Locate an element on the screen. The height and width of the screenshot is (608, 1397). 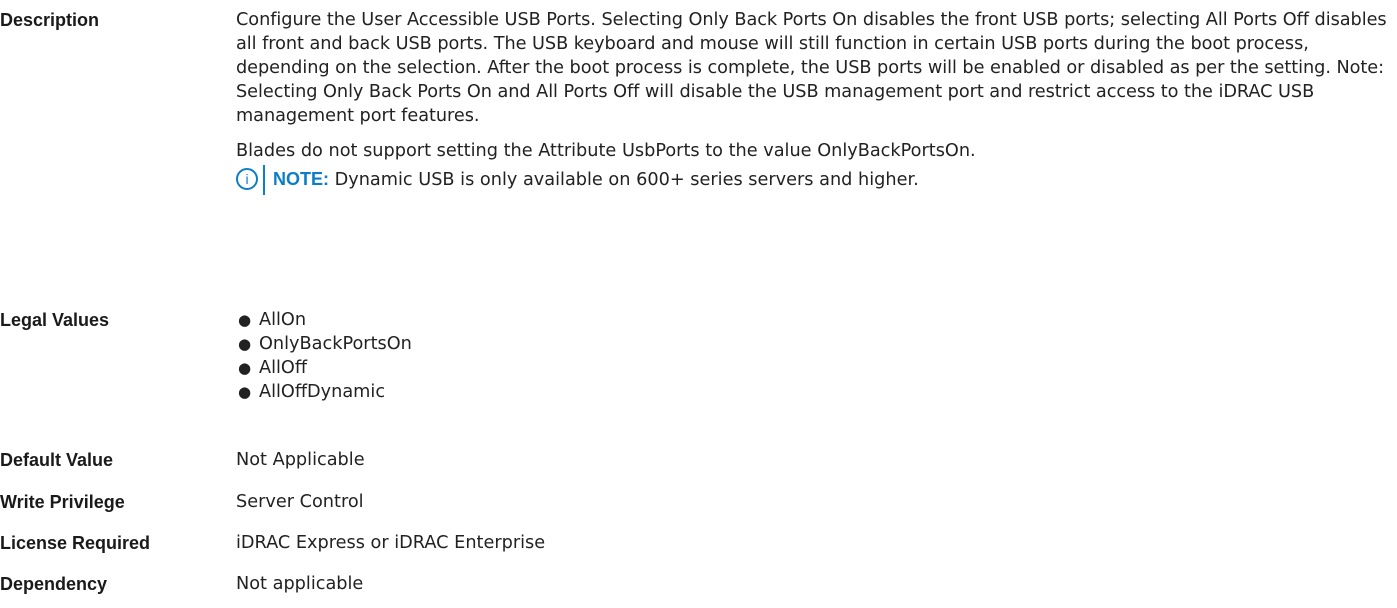
list-item: ● AllOff is located at coordinates (816, 368).